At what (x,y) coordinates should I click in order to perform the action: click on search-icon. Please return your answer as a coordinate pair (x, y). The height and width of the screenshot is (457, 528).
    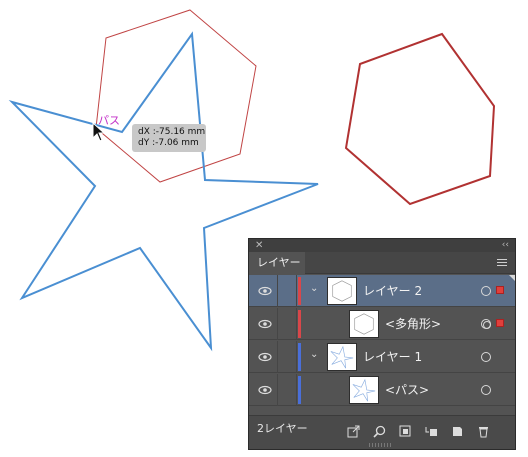
    Looking at the image, I should click on (379, 430).